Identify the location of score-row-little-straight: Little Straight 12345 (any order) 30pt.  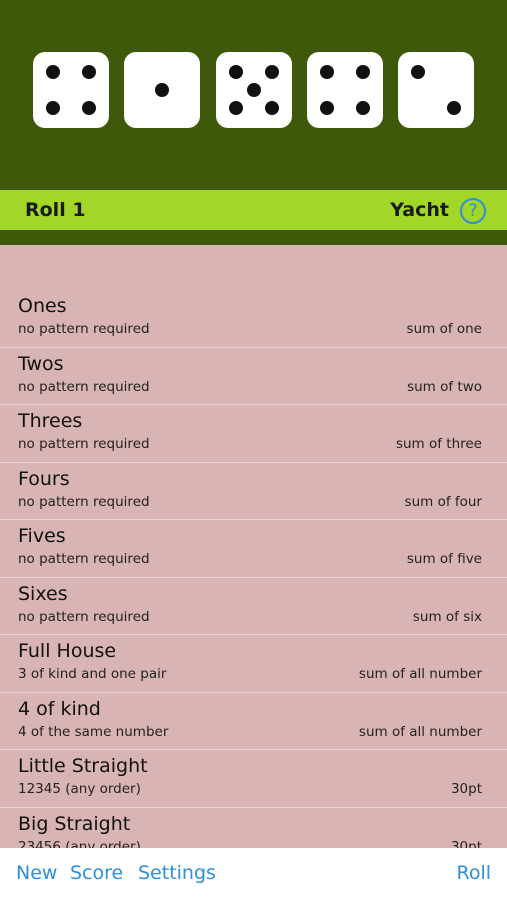
(253, 779).